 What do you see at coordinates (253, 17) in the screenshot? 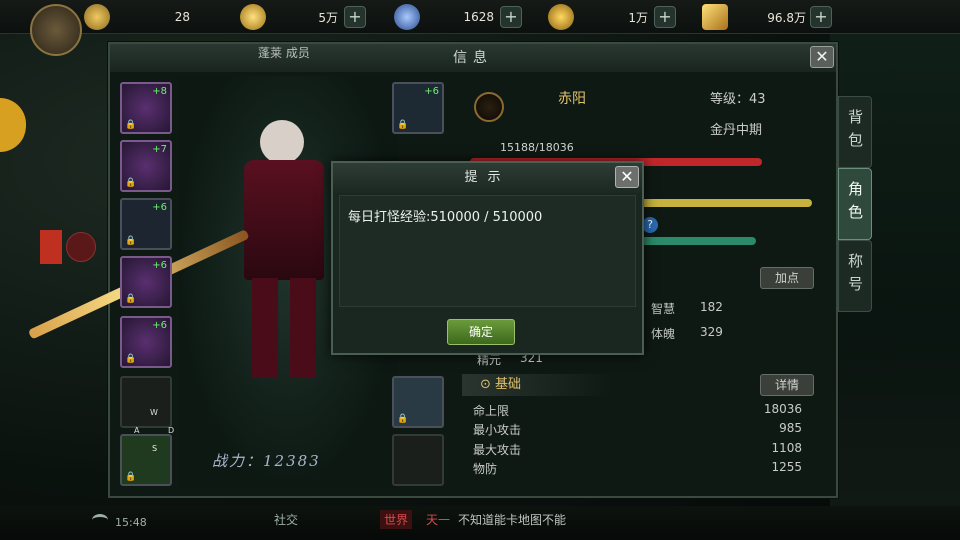
I see `gold-coin-icon` at bounding box center [253, 17].